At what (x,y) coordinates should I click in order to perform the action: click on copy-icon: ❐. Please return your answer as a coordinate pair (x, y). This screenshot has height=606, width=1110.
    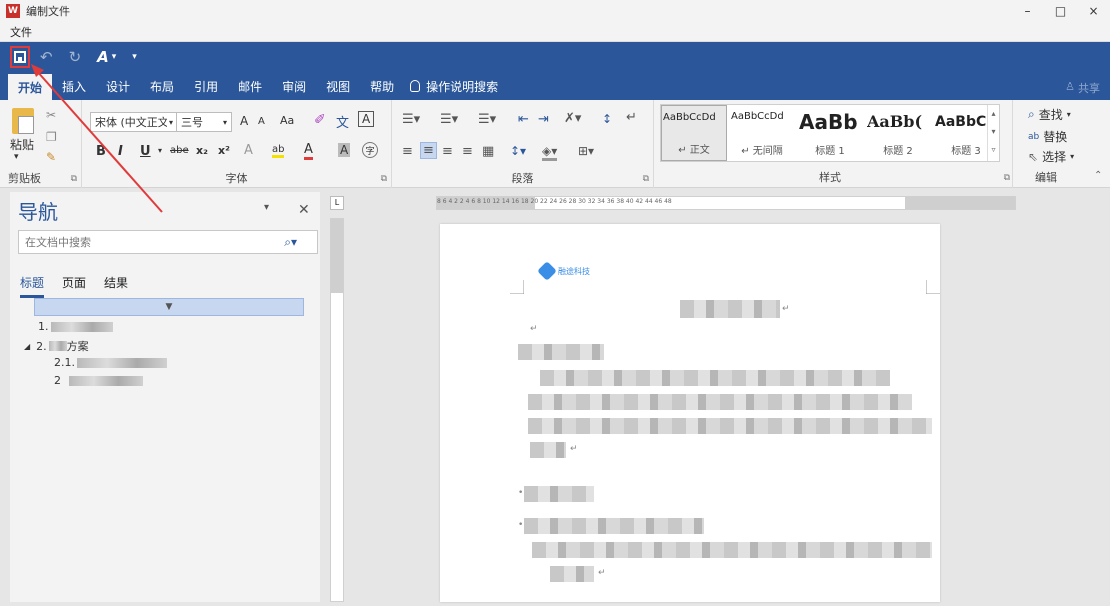
    Looking at the image, I should click on (51, 137).